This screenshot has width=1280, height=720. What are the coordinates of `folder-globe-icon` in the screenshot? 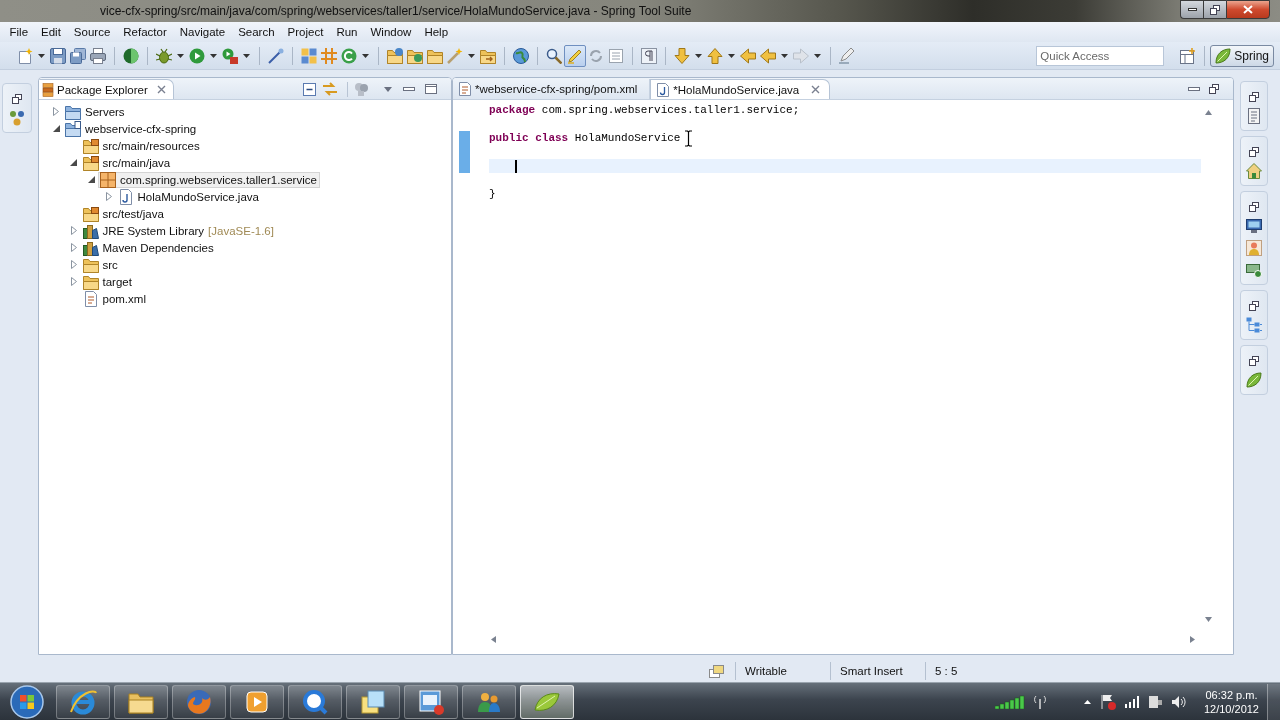 It's located at (415, 55).